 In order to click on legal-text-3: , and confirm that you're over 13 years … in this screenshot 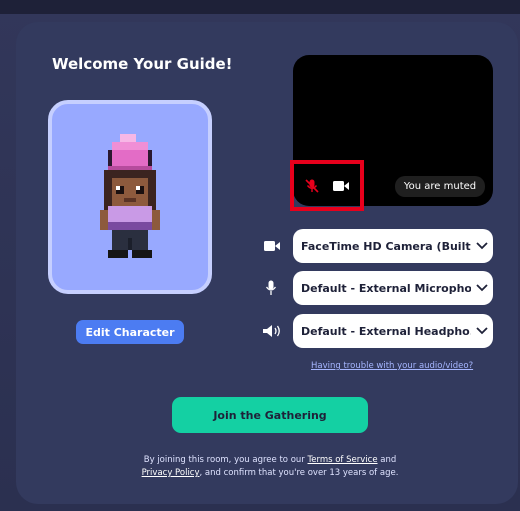, I will do `click(299, 473)`.